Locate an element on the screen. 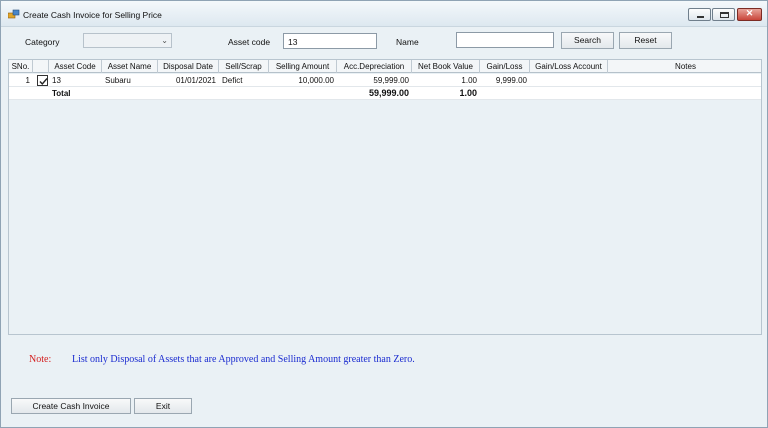 The width and height of the screenshot is (768, 428). chevron-down-icon: ⌄ is located at coordinates (164, 40).